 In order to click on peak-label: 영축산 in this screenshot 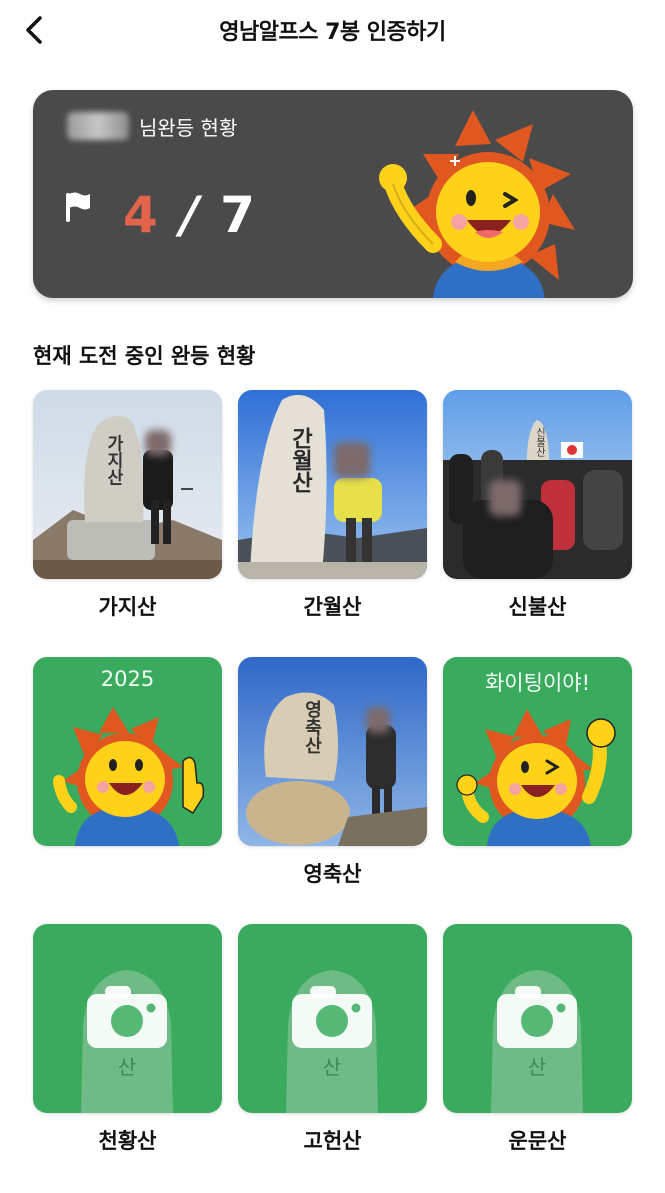, I will do `click(332, 874)`.